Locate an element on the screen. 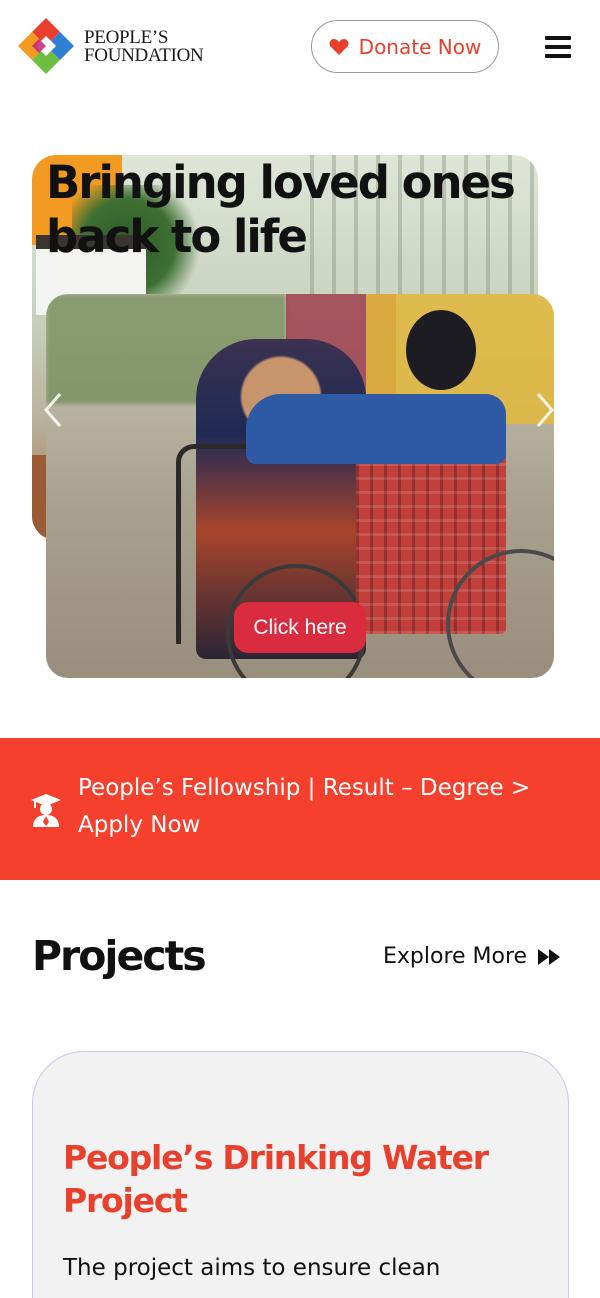  logo-wordmark: PEOPLE’S FOUNDATION is located at coordinates (144, 47).